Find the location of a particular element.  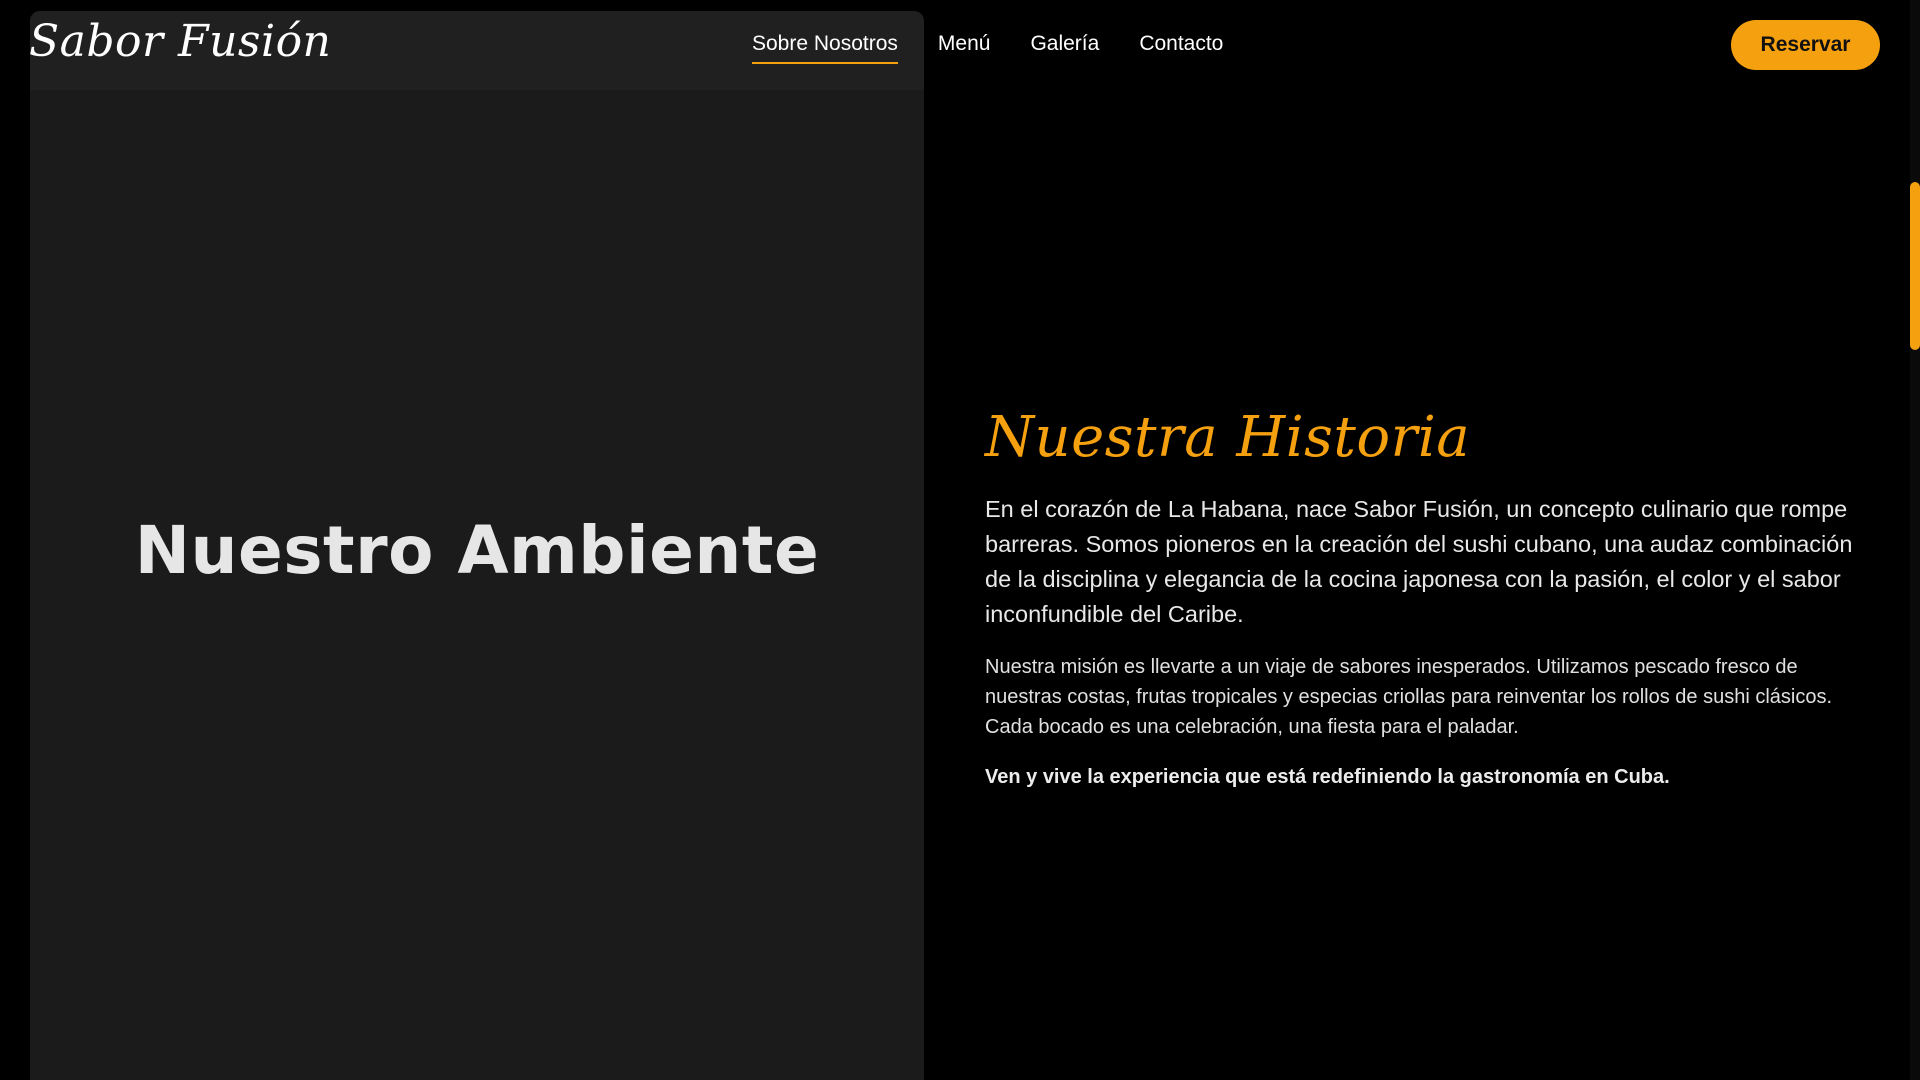

reserve-button: Reservar is located at coordinates (1805, 45).